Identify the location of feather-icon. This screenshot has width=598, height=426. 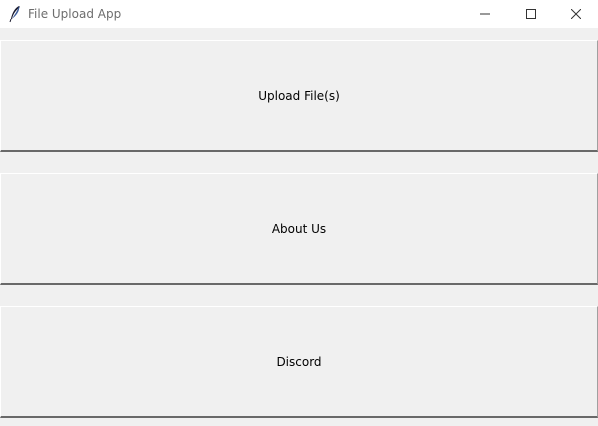
(14, 14).